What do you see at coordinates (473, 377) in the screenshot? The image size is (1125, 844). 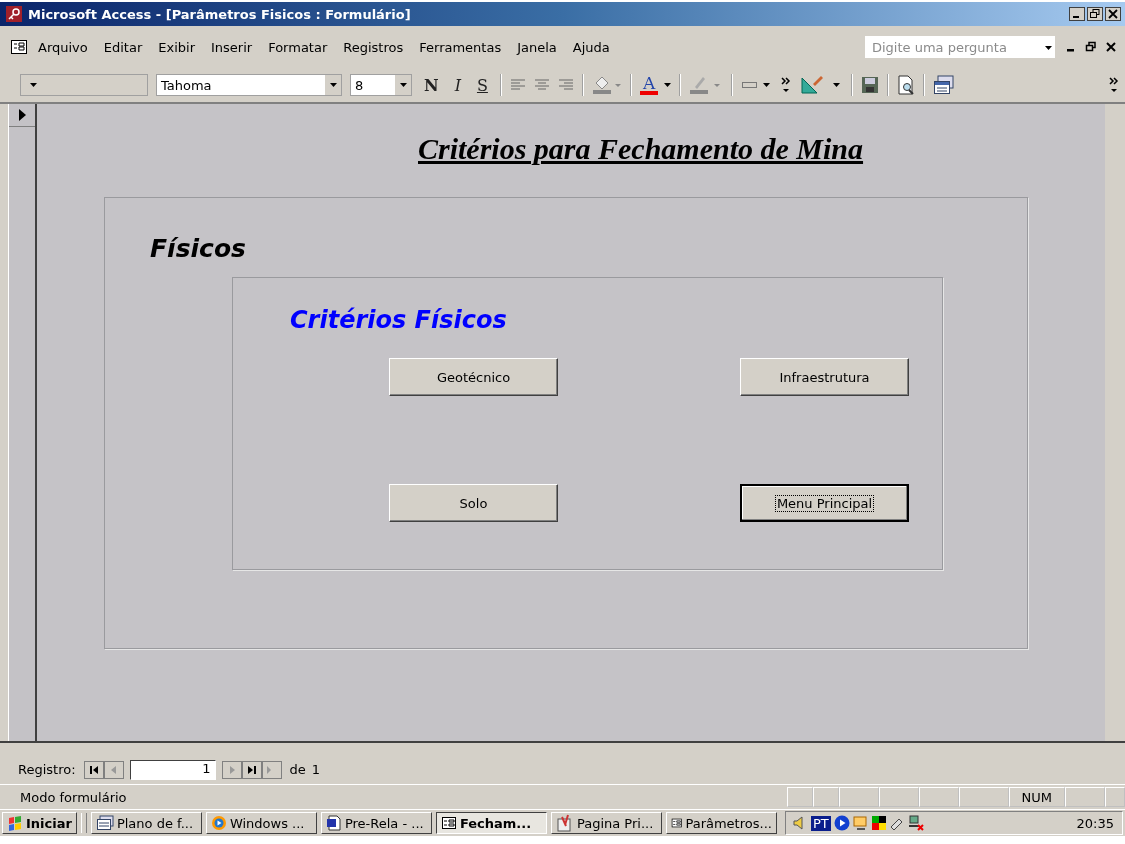 I see `form-button: Geotécnico` at bounding box center [473, 377].